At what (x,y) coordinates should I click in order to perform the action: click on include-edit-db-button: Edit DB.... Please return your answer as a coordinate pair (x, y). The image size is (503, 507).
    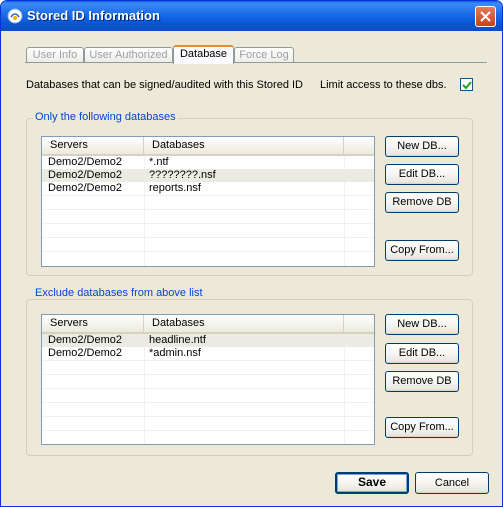
    Looking at the image, I should click on (422, 174).